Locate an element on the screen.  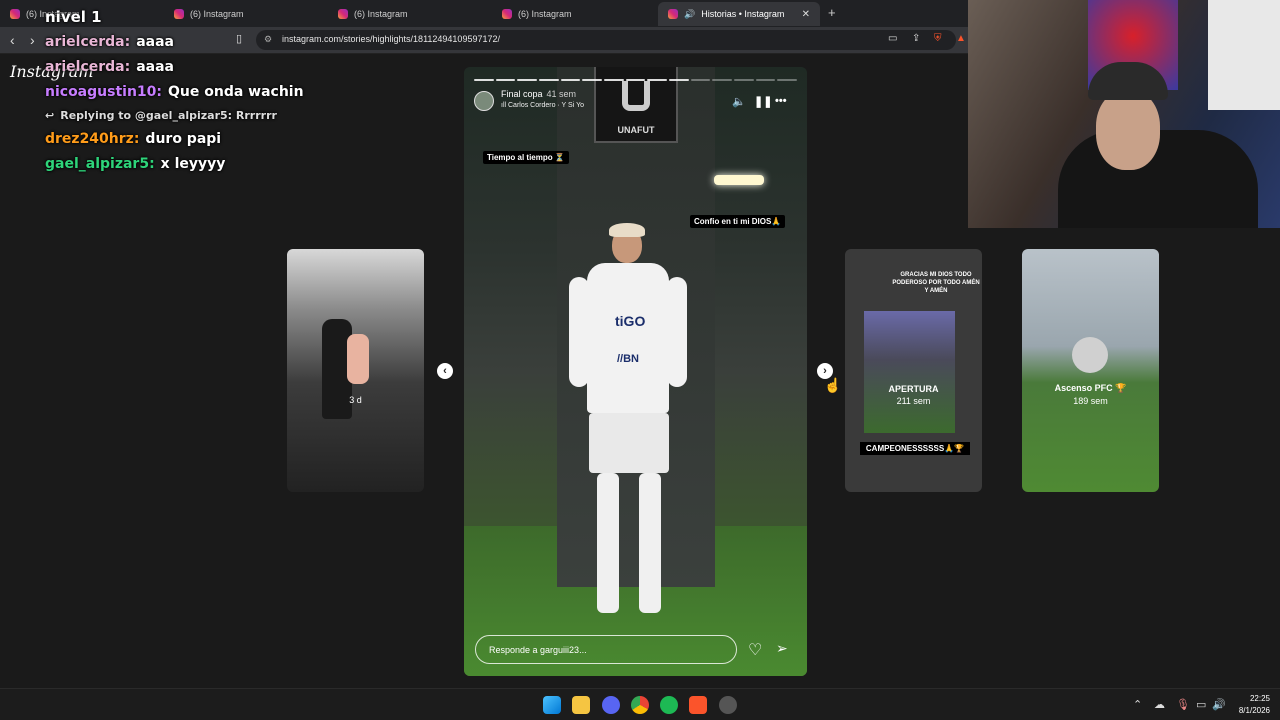
chat-message: nicoagustin10: Que onda wachin is located at coordinates (174, 91).